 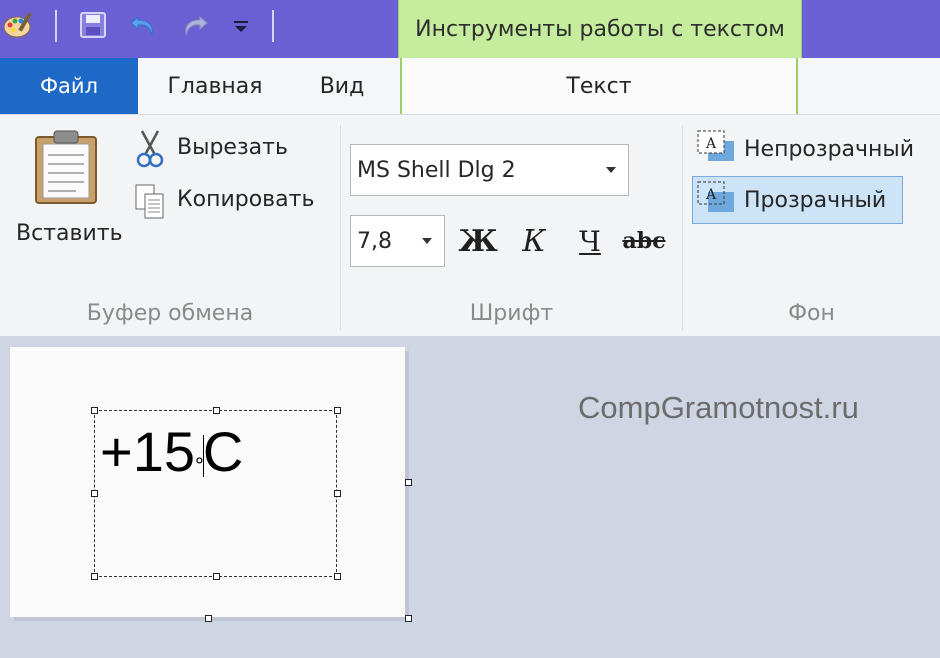 What do you see at coordinates (397, 241) in the screenshot?
I see `font-size-dropdown: 7,8` at bounding box center [397, 241].